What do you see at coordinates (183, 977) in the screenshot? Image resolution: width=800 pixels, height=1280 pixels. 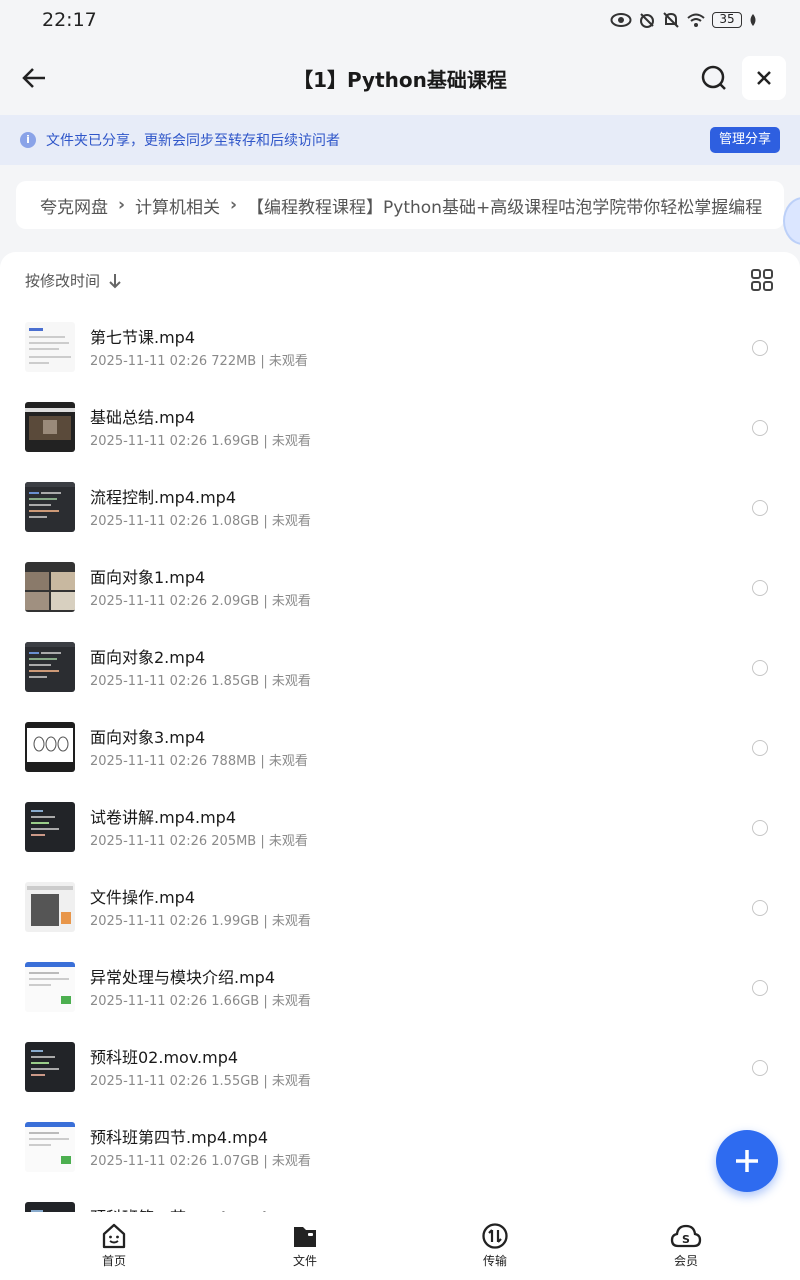 I see `file-name: 异常处理与模块介绍.mp4` at bounding box center [183, 977].